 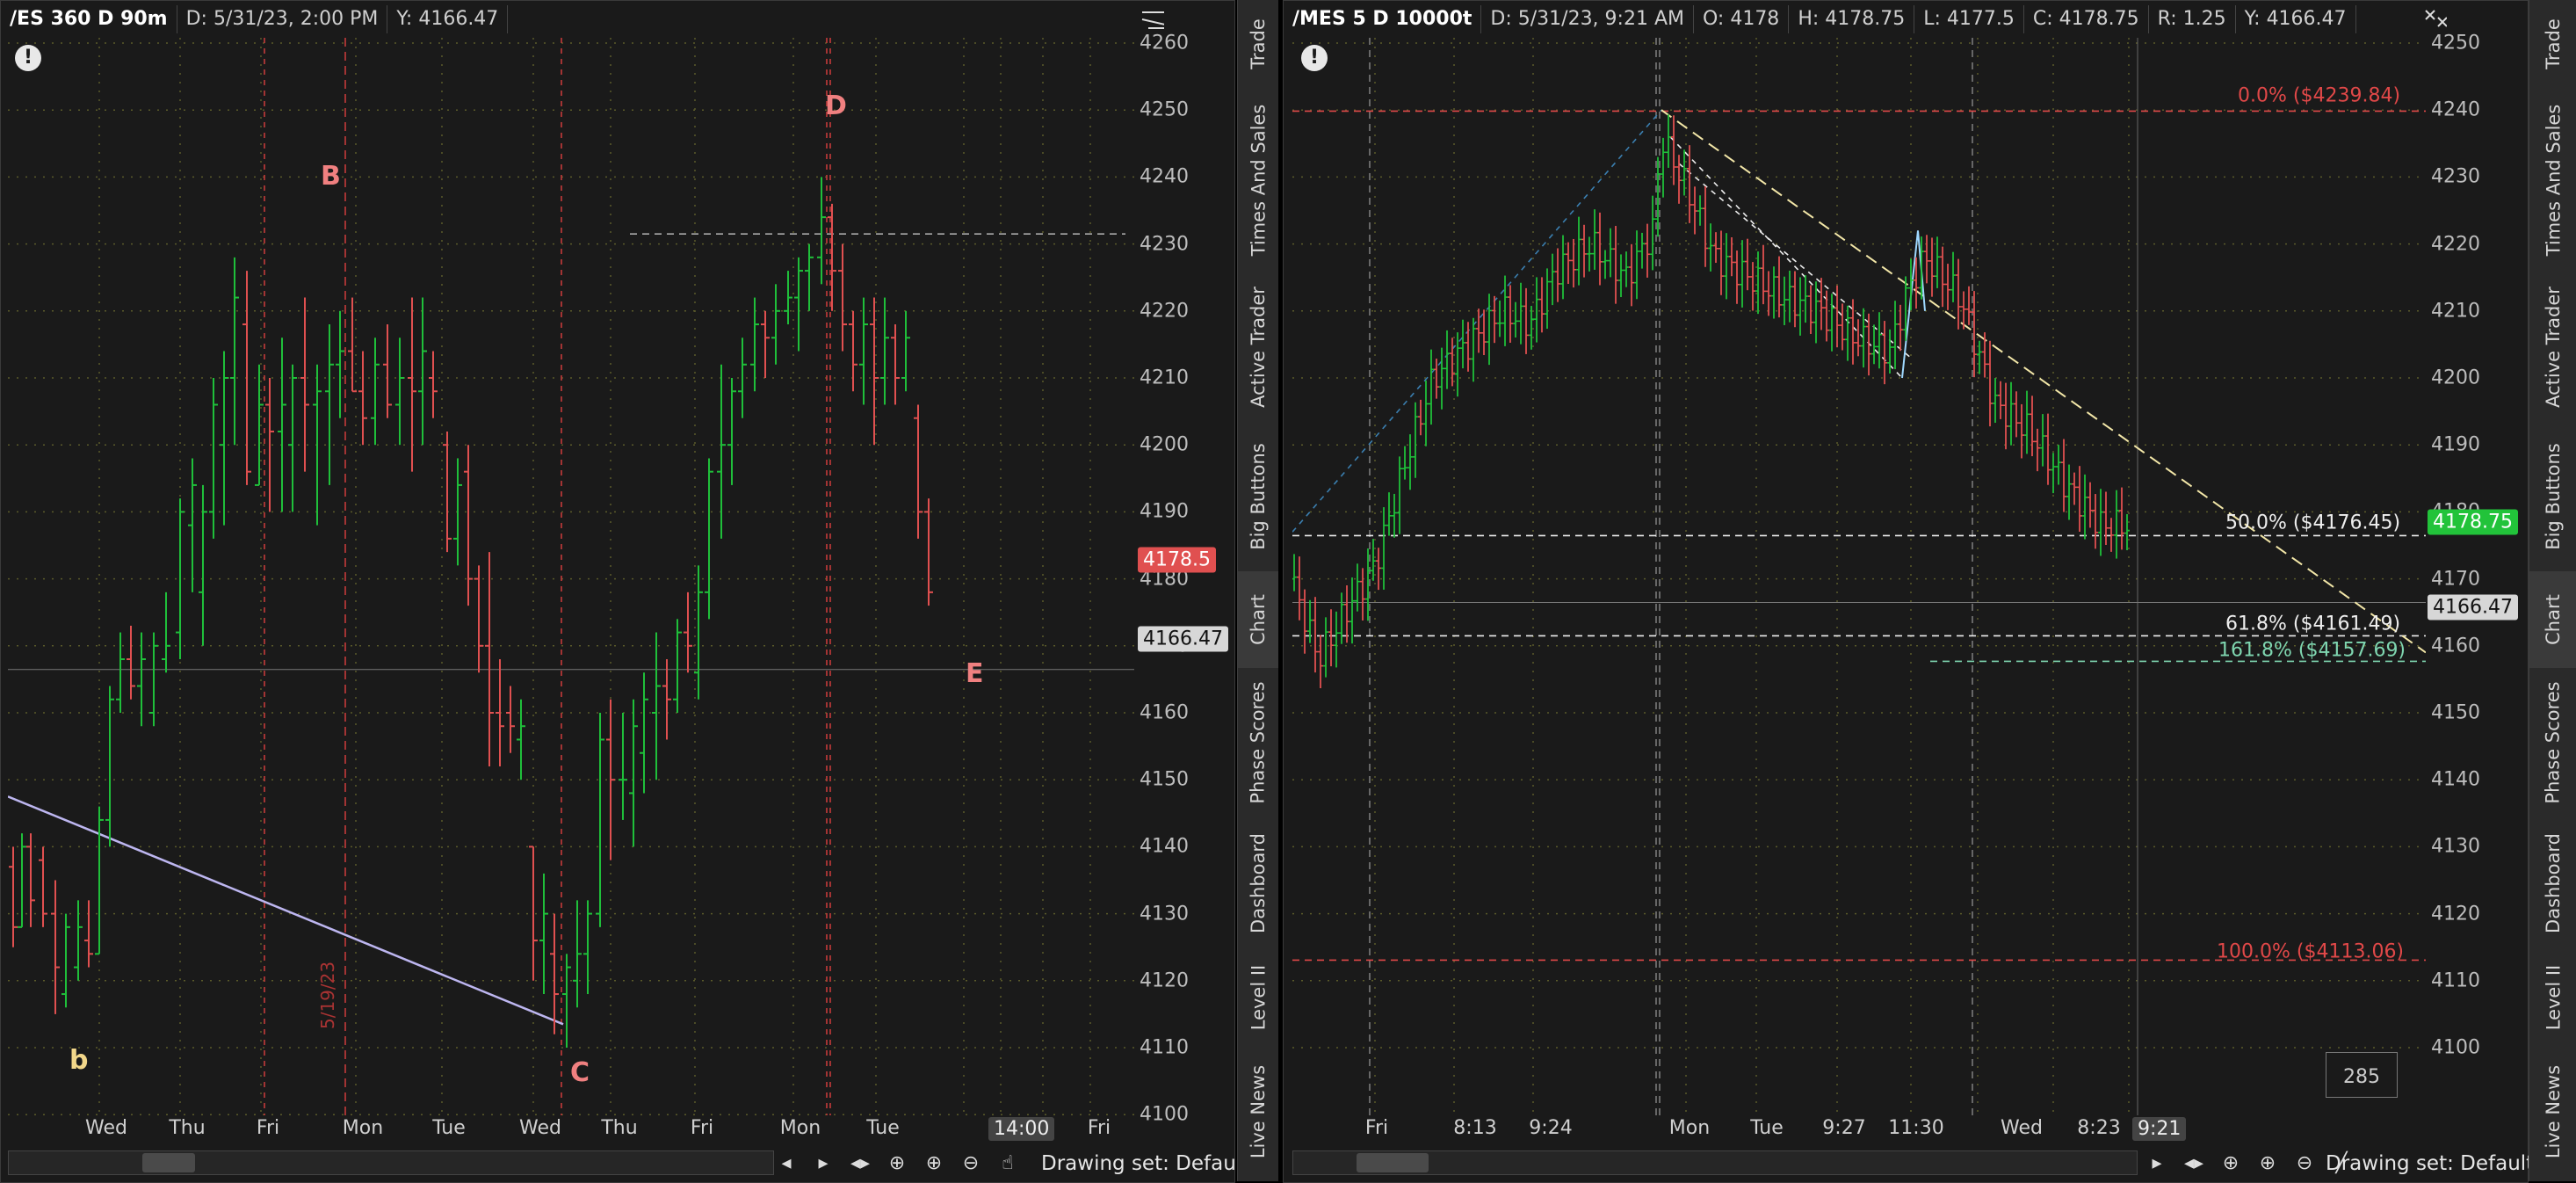 What do you see at coordinates (2362, 1075) in the screenshot?
I see `bar-count-badge: 285` at bounding box center [2362, 1075].